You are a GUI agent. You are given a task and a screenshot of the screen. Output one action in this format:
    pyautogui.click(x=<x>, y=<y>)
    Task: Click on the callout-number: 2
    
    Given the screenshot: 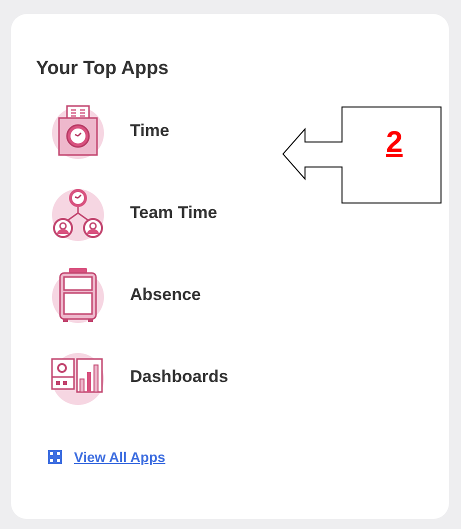 What is the action you would take?
    pyautogui.click(x=394, y=143)
    